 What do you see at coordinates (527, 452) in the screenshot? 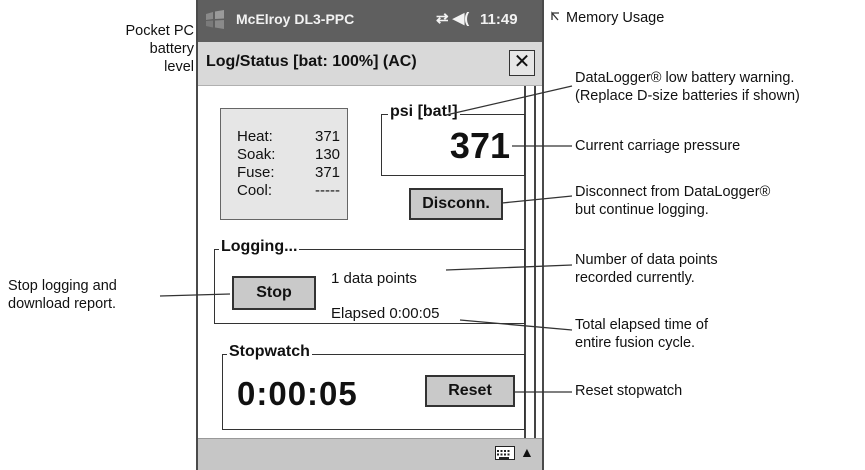
I see `input-menu-arrow-icon: ▲` at bounding box center [527, 452].